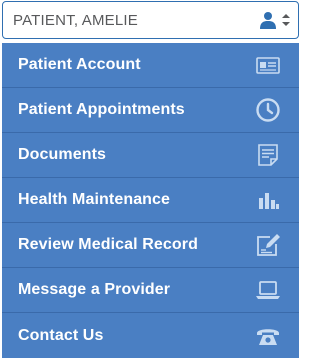 This screenshot has height=360, width=320. What do you see at coordinates (75, 20) in the screenshot?
I see `patient-name: PATIENT, AMELIE` at bounding box center [75, 20].